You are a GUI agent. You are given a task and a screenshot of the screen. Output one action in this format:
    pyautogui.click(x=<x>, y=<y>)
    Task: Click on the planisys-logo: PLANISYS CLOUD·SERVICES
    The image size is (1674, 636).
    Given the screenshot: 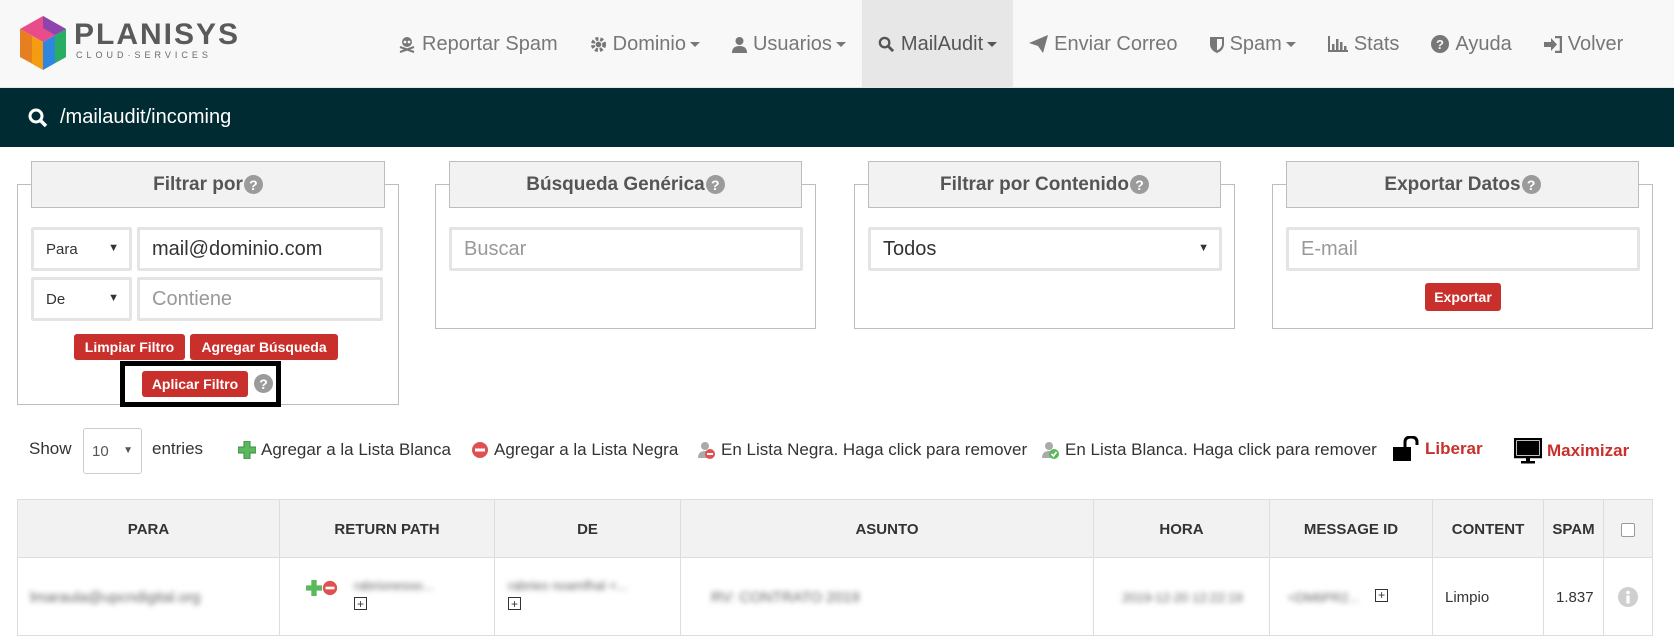 What is the action you would take?
    pyautogui.click(x=136, y=45)
    